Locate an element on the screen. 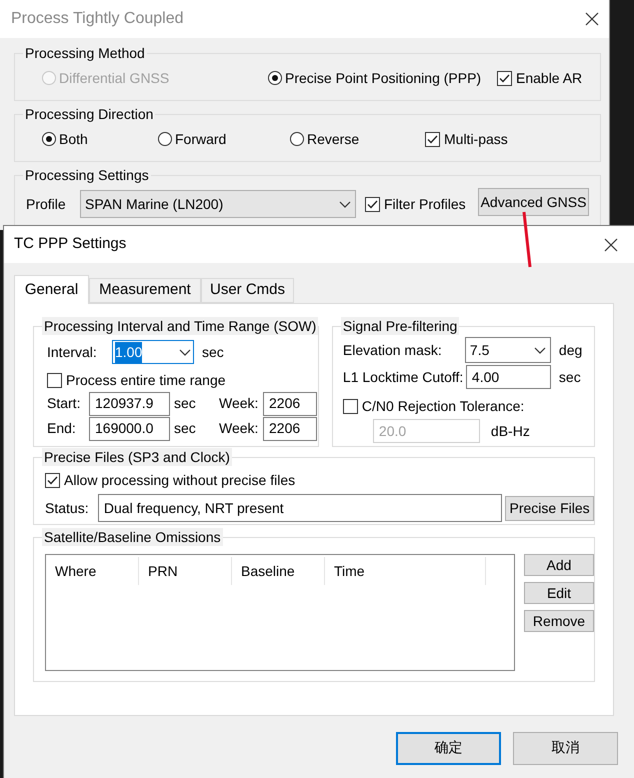  column-header: Baseline is located at coordinates (278, 571).